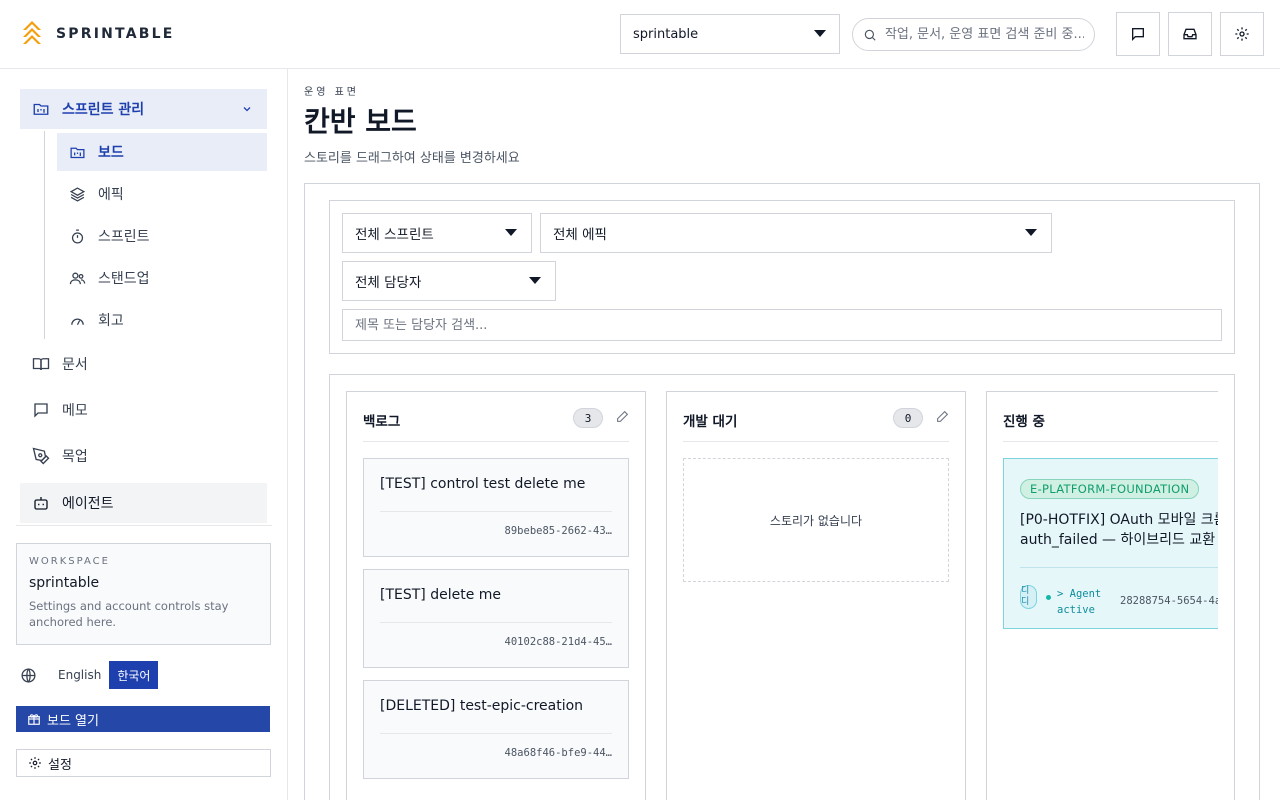 The height and width of the screenshot is (800, 1280). I want to click on sidebar-item-label: 스프린트, so click(124, 237).